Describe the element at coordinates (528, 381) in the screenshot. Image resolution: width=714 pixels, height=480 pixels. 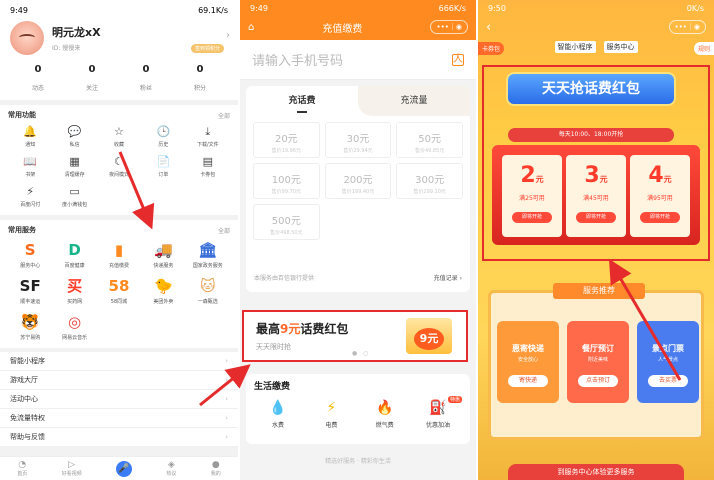
I see `service-card-button: 寄快递` at that location.